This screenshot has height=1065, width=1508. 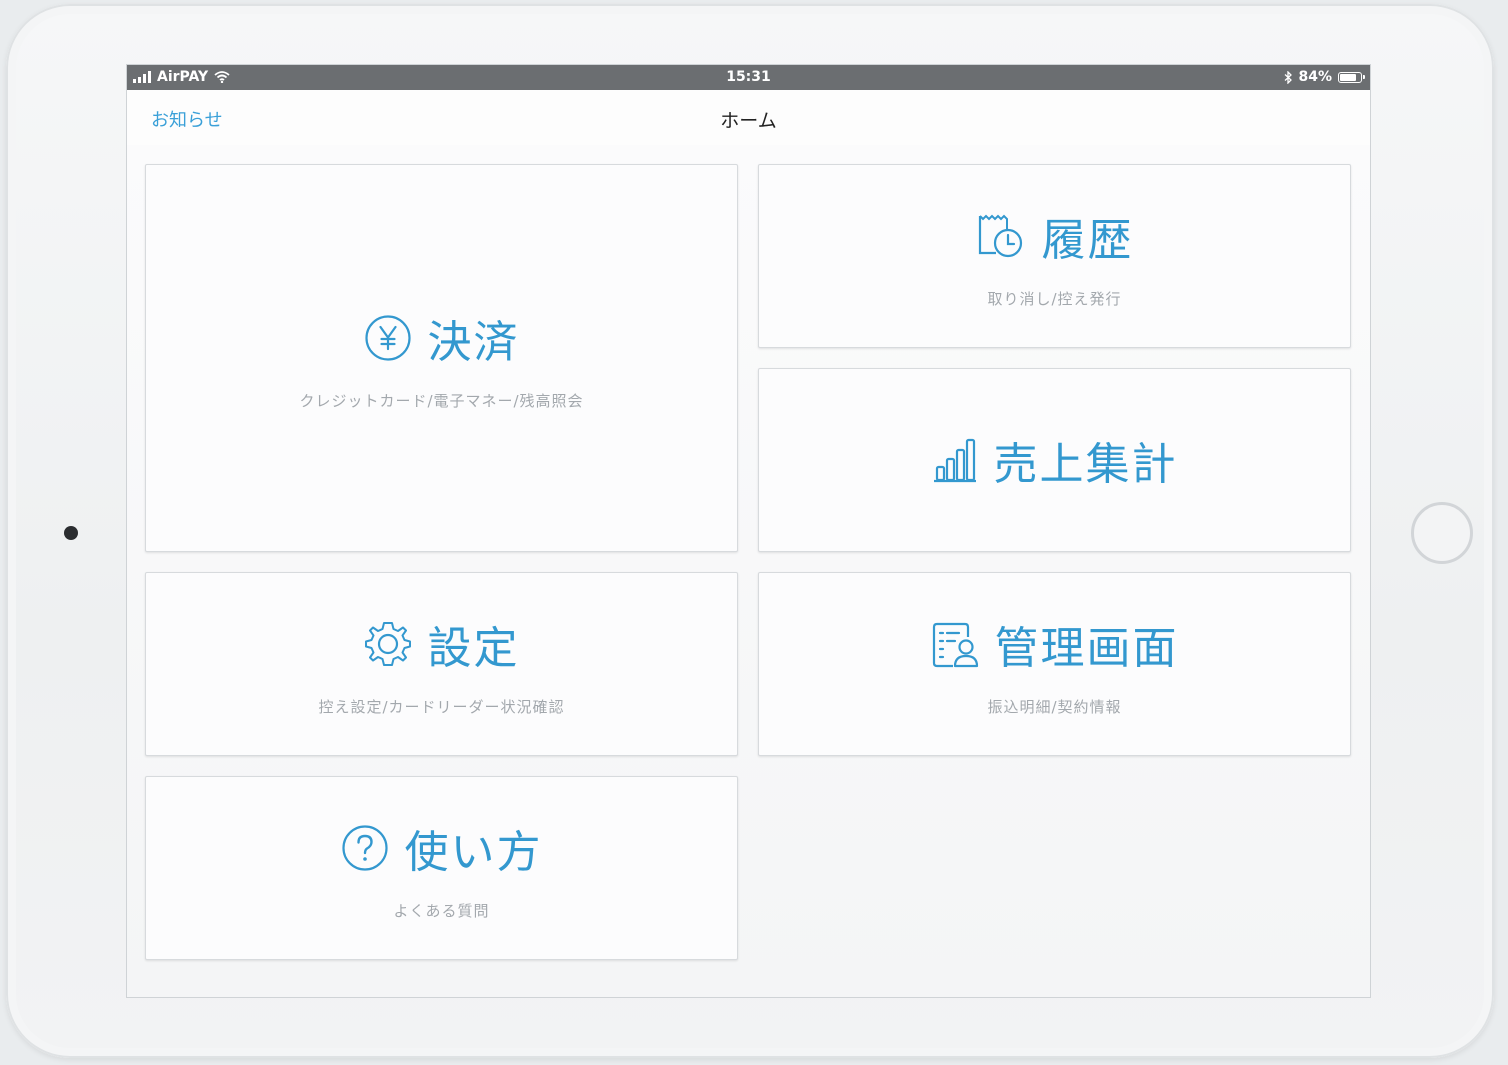 I want to click on status-bar: AirPAY 15:31 84%, so click(x=748, y=77).